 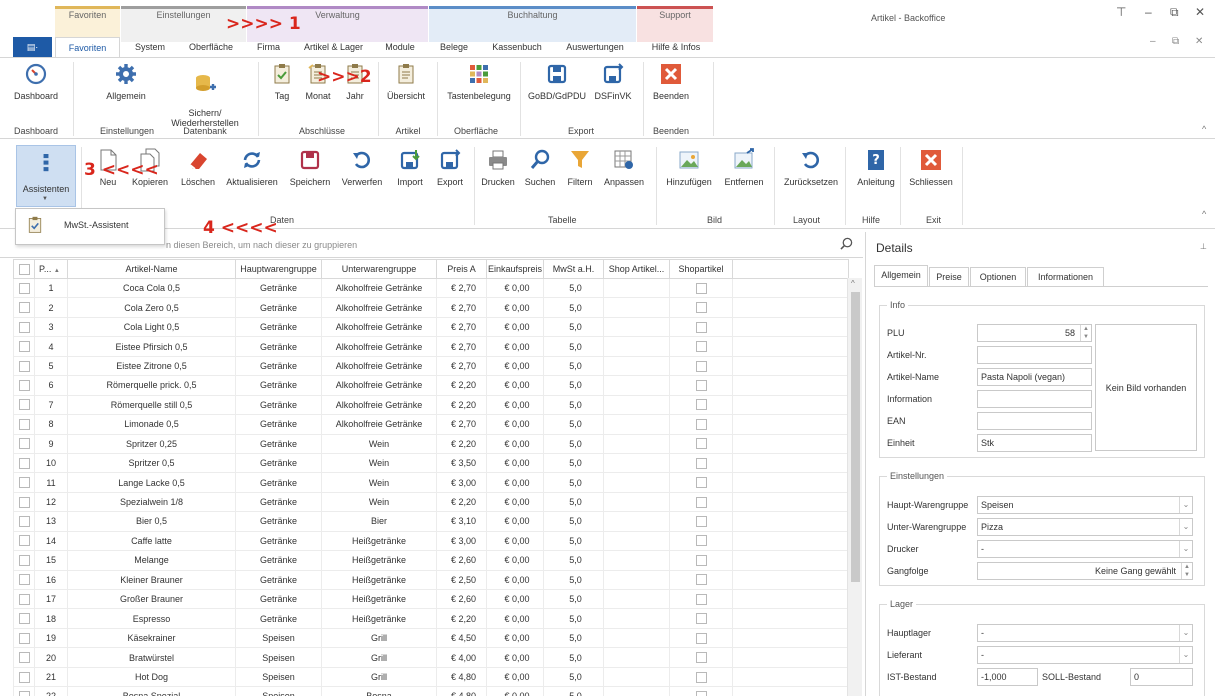 I want to click on bild-entfernen-button: Entfernen, so click(x=744, y=167).